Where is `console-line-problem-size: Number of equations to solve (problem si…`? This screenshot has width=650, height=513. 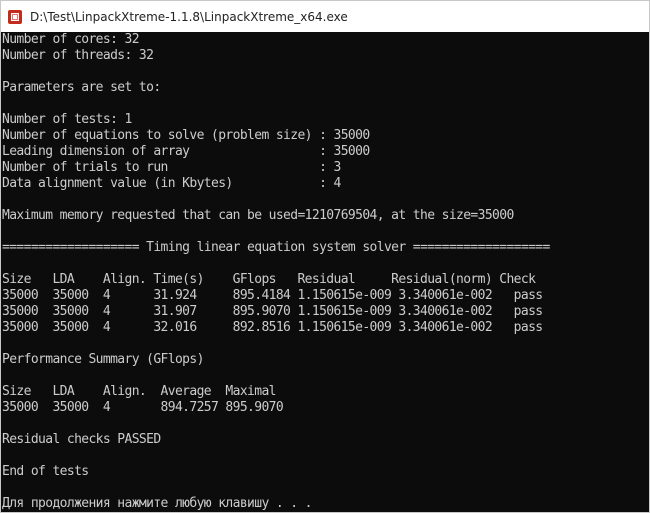 console-line-problem-size: Number of equations to solve (problem si… is located at coordinates (186, 135).